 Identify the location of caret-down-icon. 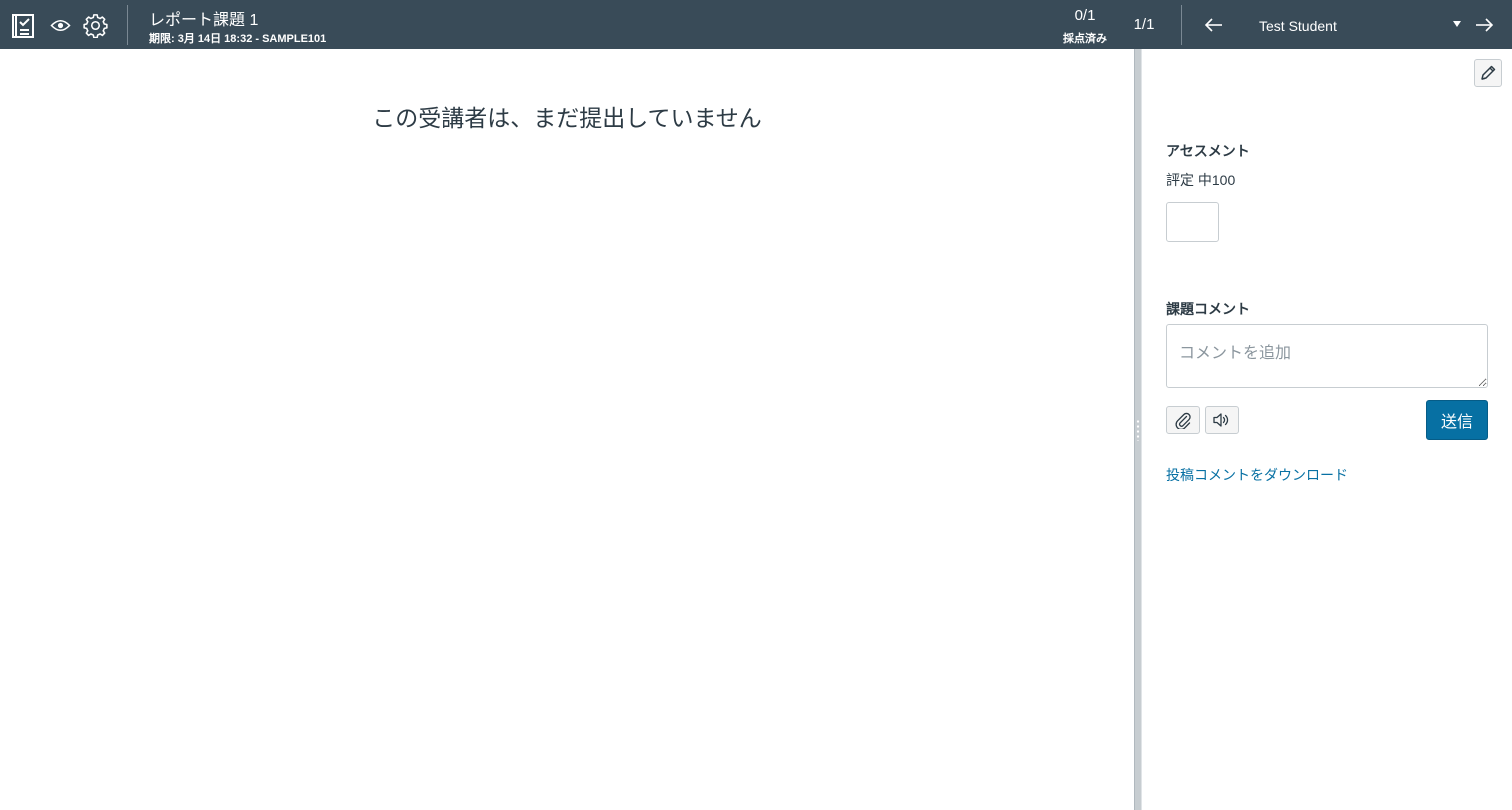
(1457, 24).